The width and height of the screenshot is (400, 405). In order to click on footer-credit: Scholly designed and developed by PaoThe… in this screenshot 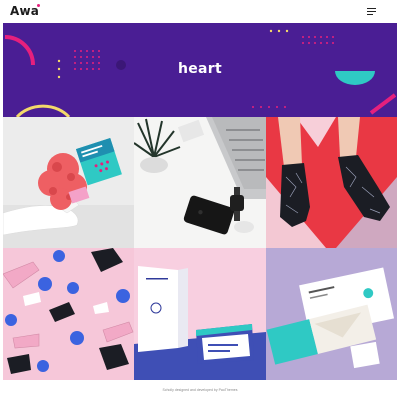, I will do `click(200, 390)`.